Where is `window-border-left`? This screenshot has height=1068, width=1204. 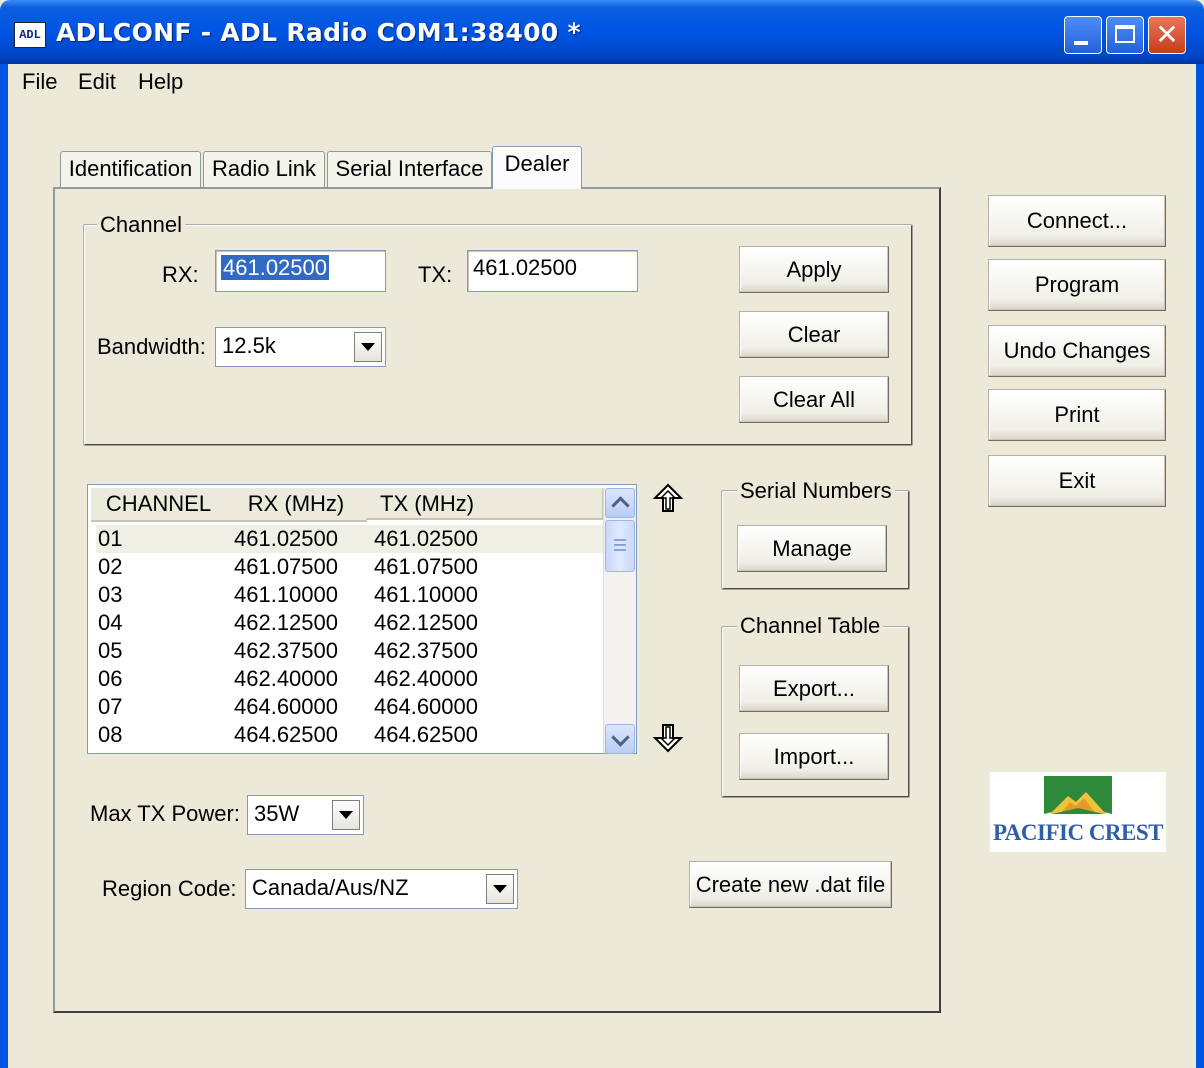 window-border-left is located at coordinates (4, 566).